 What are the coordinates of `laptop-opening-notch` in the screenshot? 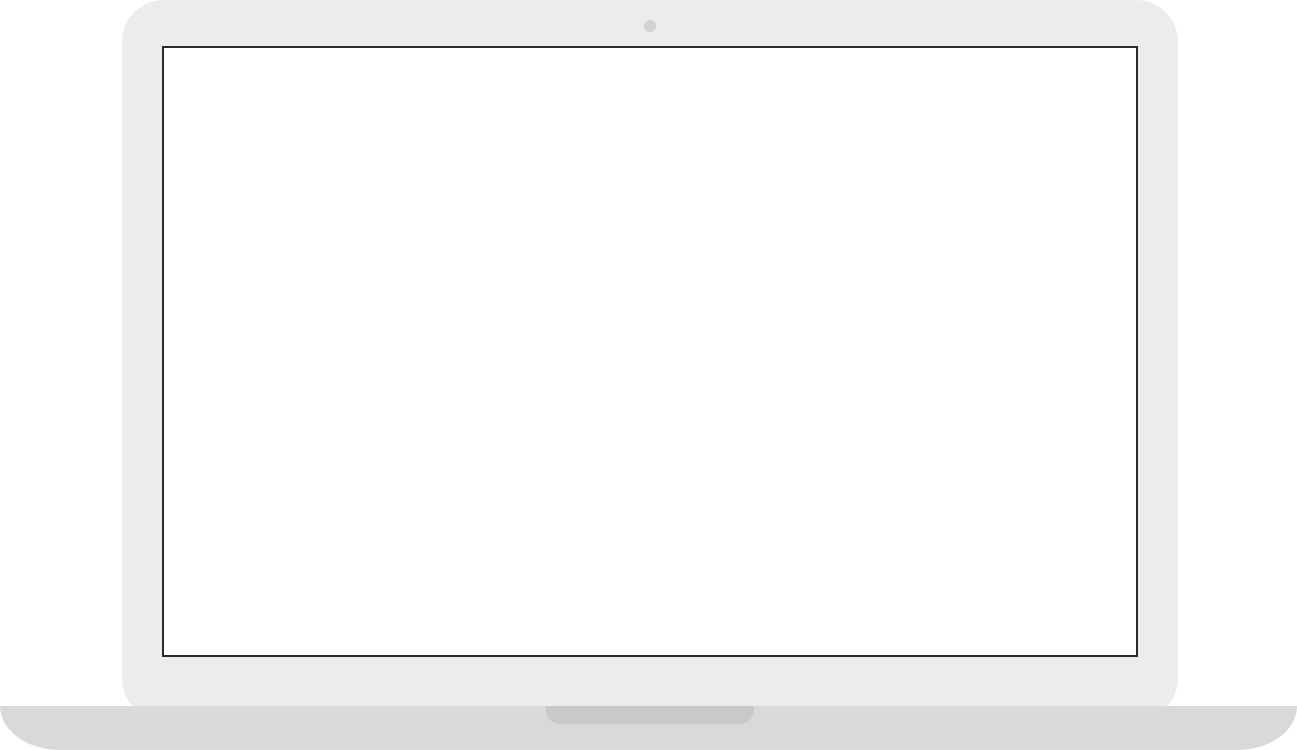 It's located at (650, 715).